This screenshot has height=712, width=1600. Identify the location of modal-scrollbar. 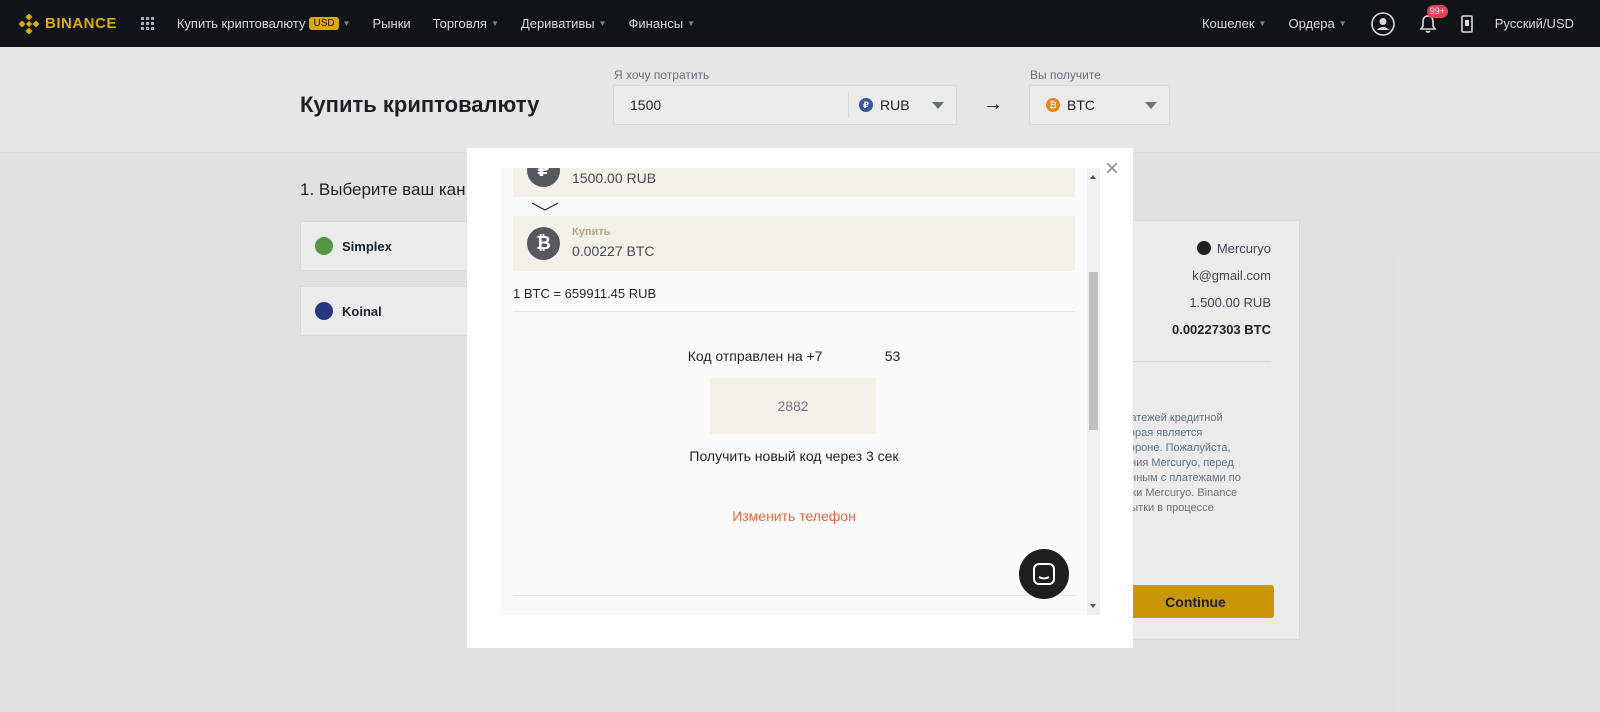
(1093, 391).